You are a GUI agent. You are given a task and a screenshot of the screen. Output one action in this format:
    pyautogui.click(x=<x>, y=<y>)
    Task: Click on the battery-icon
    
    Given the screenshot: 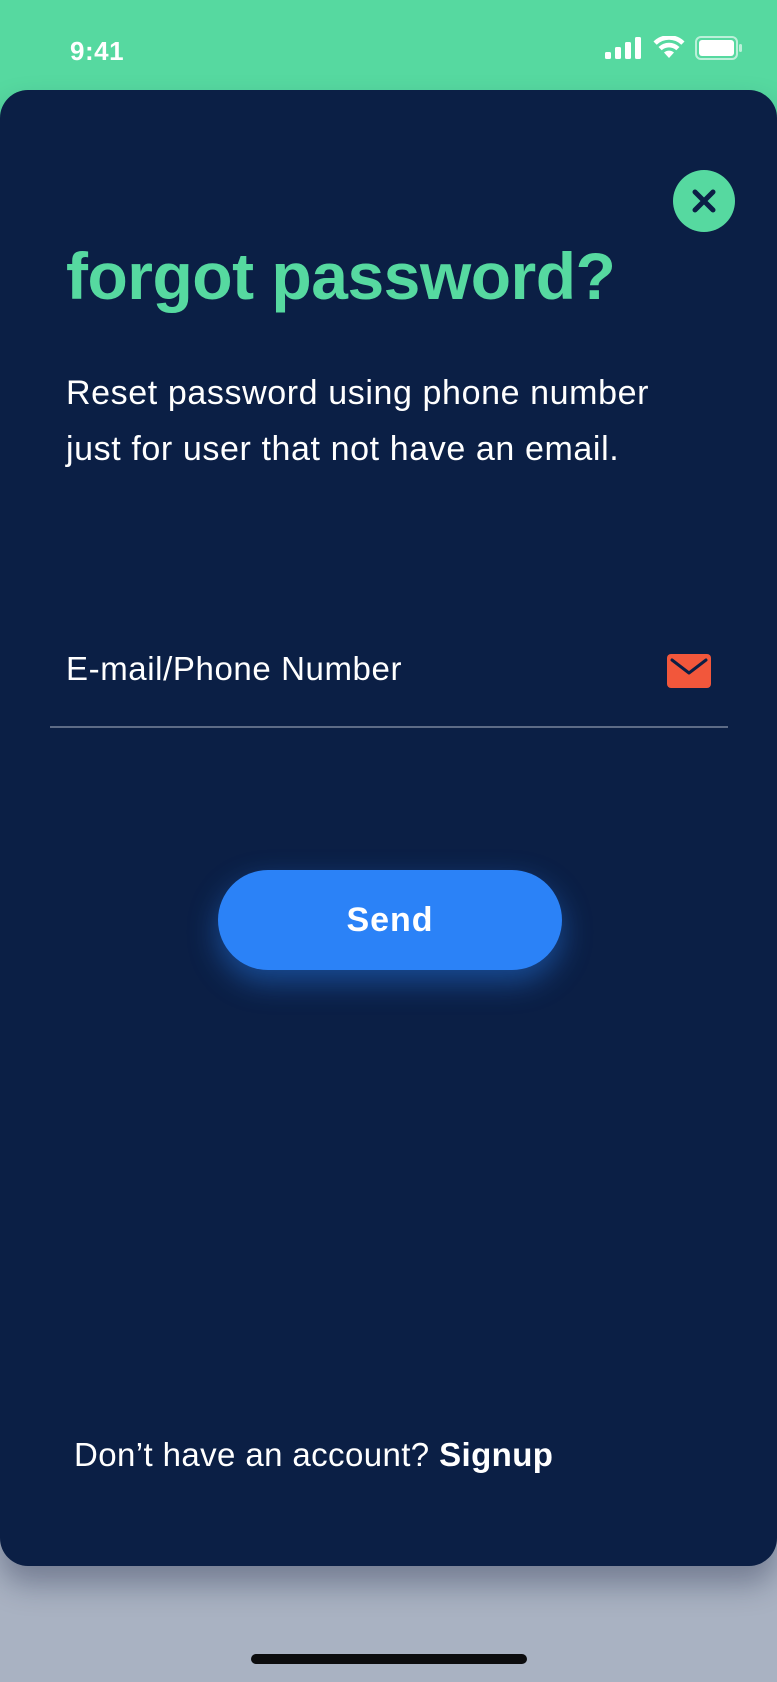 What is the action you would take?
    pyautogui.click(x=718, y=48)
    